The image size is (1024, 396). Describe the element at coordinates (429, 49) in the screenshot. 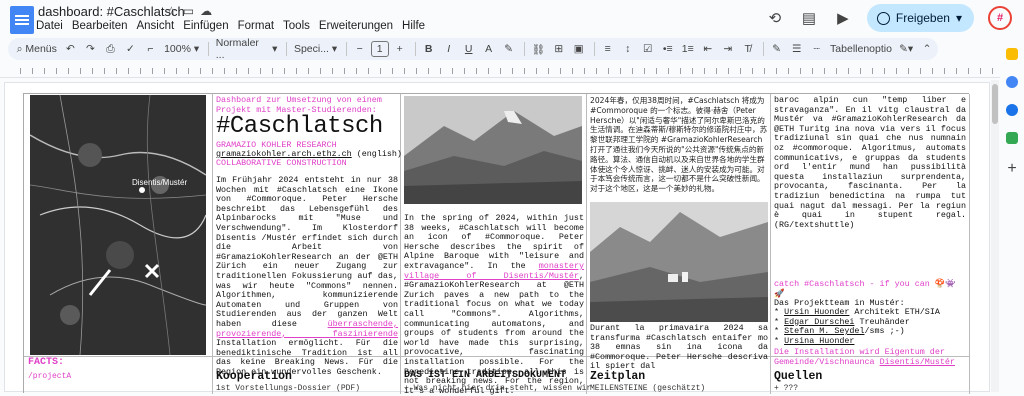

I see `bold-icon: B` at that location.